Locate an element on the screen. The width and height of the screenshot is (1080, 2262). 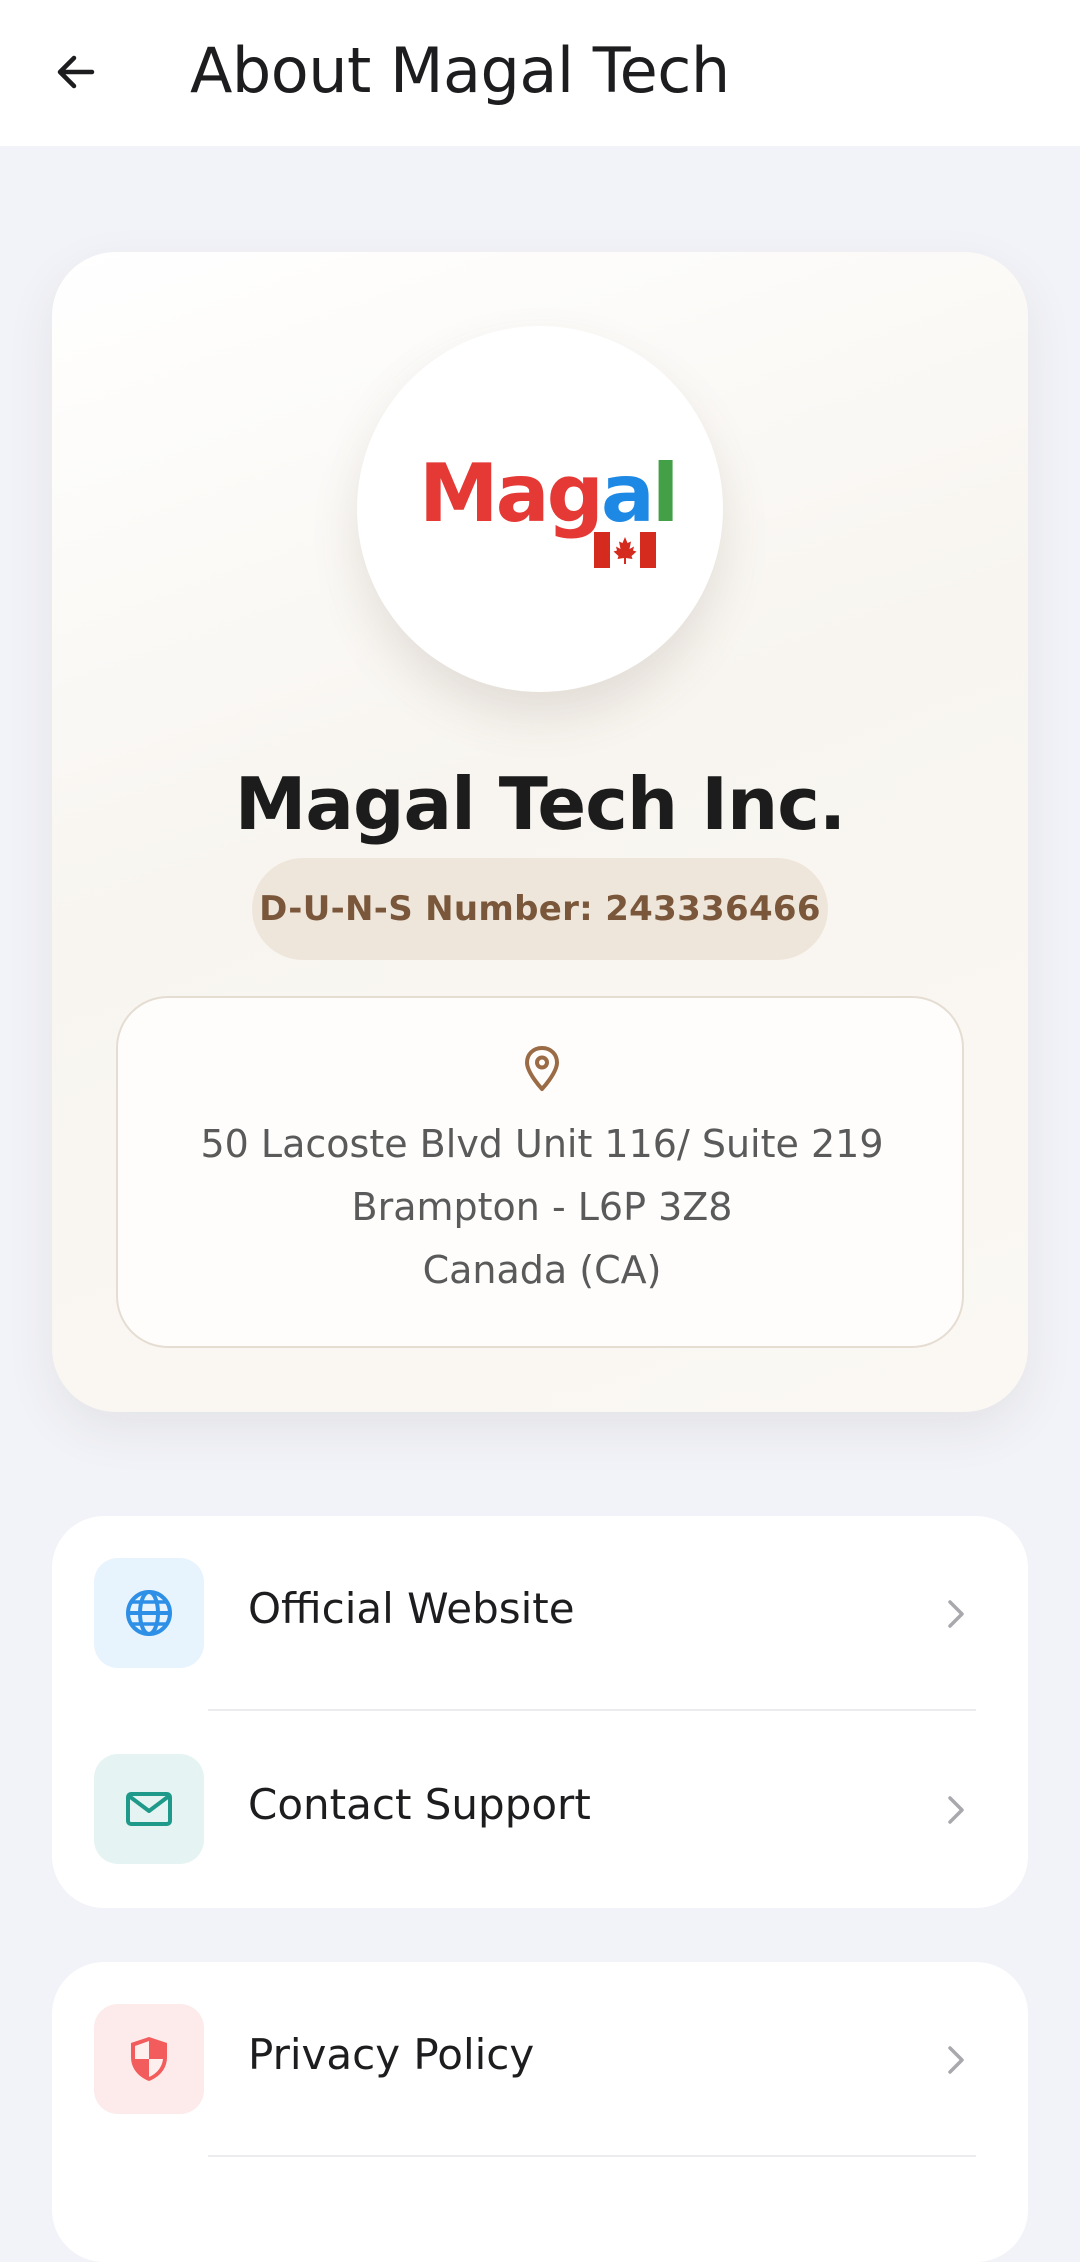
official-website-label: Official Website is located at coordinates (411, 1608).